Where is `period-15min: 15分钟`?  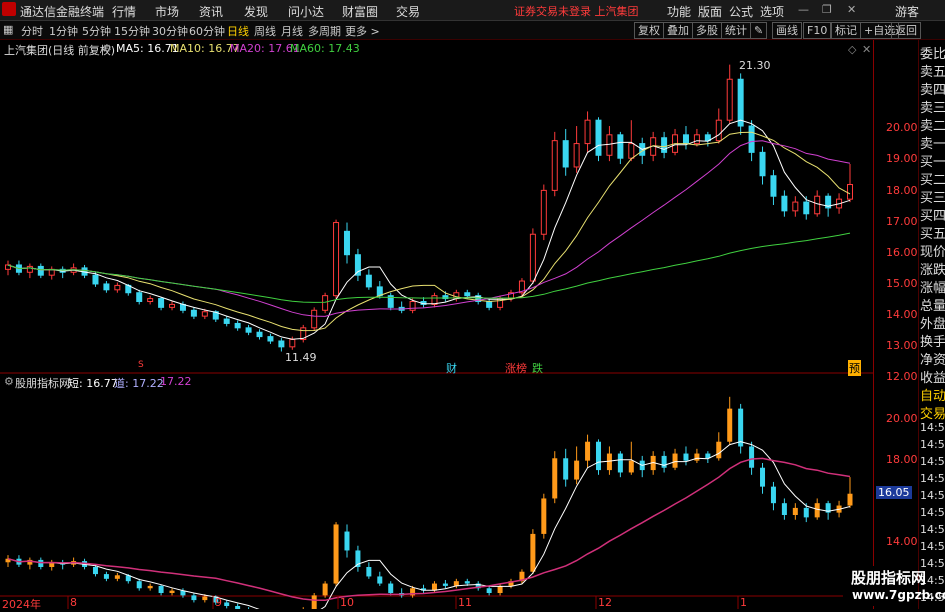
period-15min: 15分钟 is located at coordinates (132, 31).